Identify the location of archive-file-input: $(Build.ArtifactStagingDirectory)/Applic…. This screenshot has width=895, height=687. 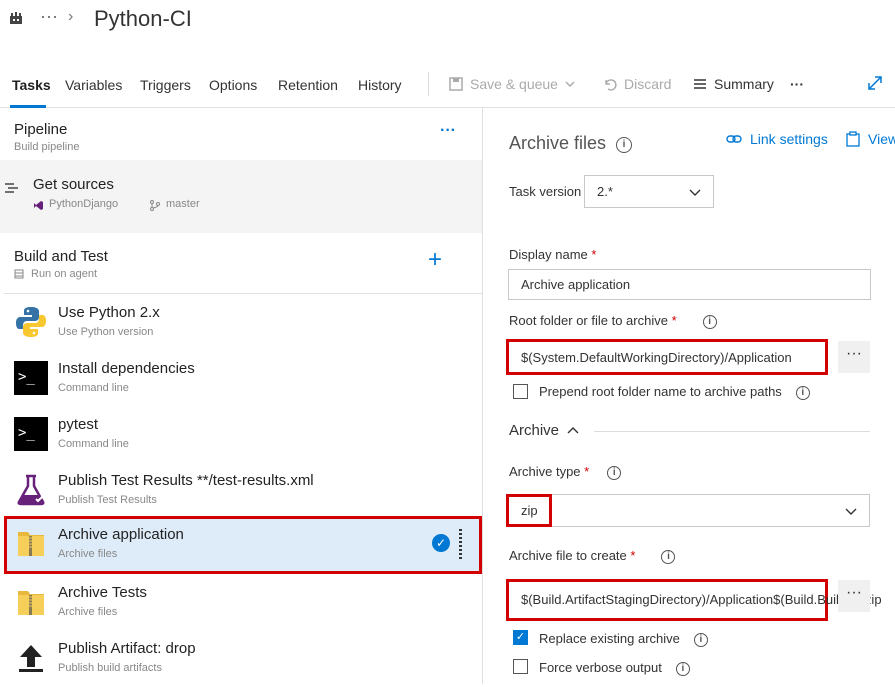
(694, 600).